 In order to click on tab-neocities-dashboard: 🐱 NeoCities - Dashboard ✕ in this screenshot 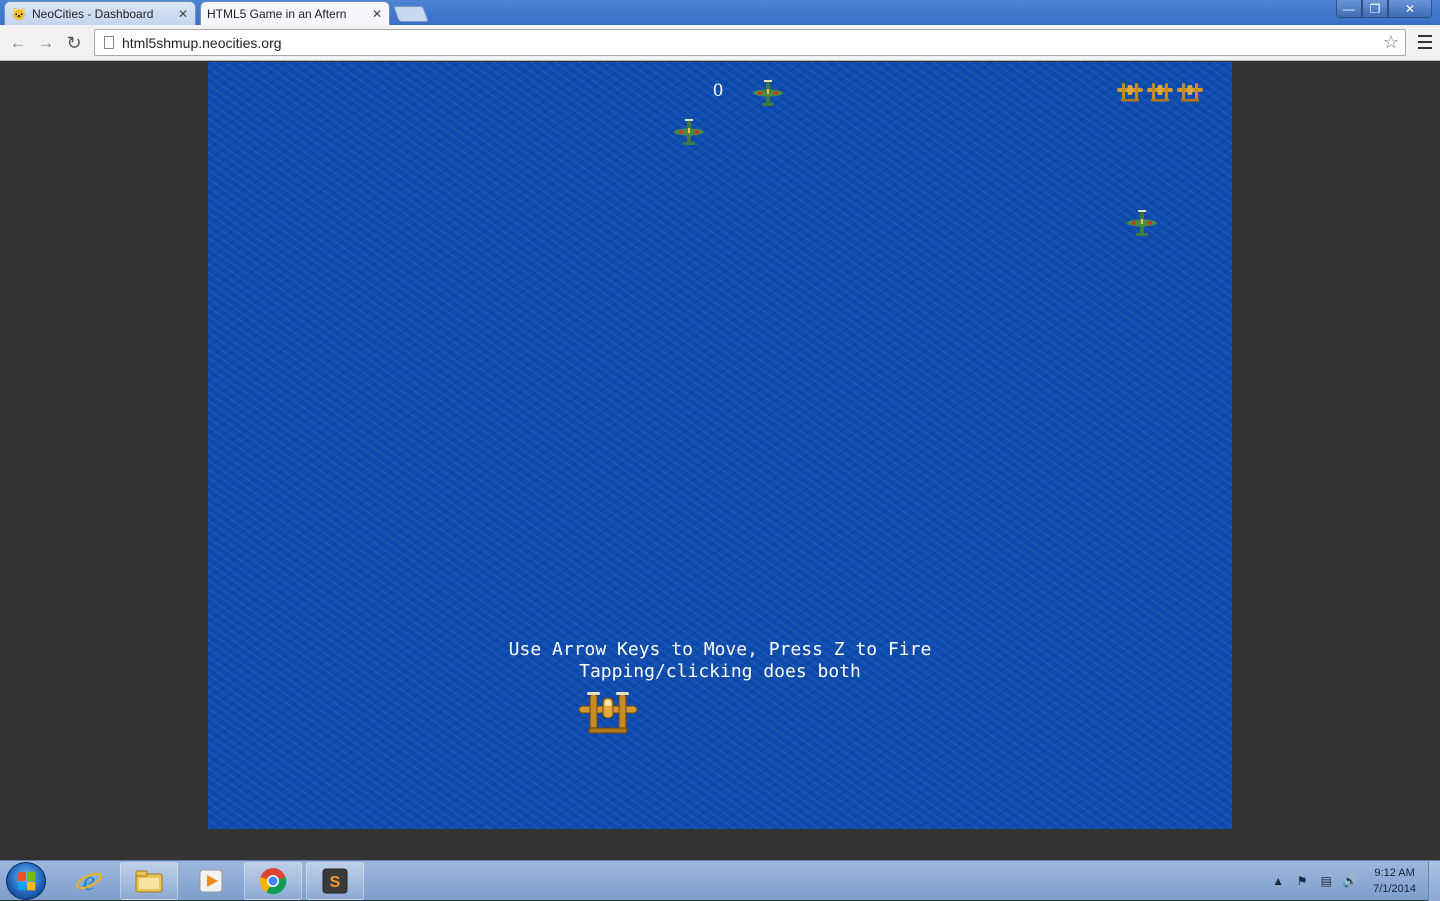, I will do `click(100, 13)`.